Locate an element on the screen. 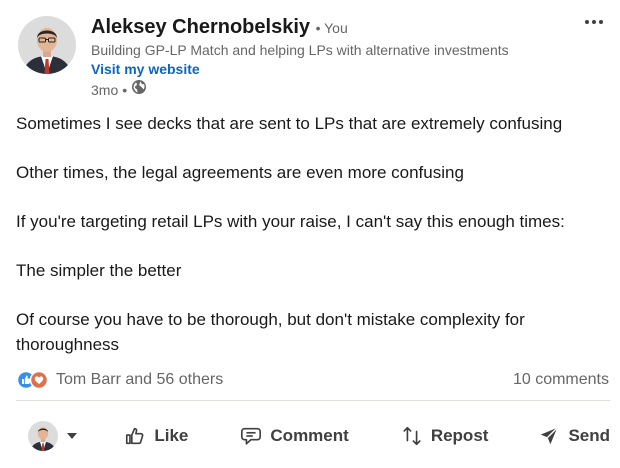 This screenshot has height=468, width=620. repost-button: Repost is located at coordinates (445, 436).